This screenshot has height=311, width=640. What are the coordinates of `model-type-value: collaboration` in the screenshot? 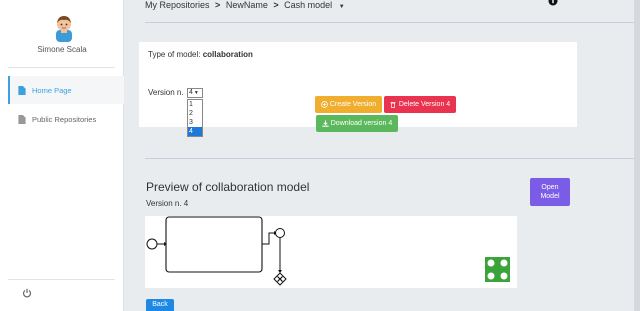 It's located at (227, 54).